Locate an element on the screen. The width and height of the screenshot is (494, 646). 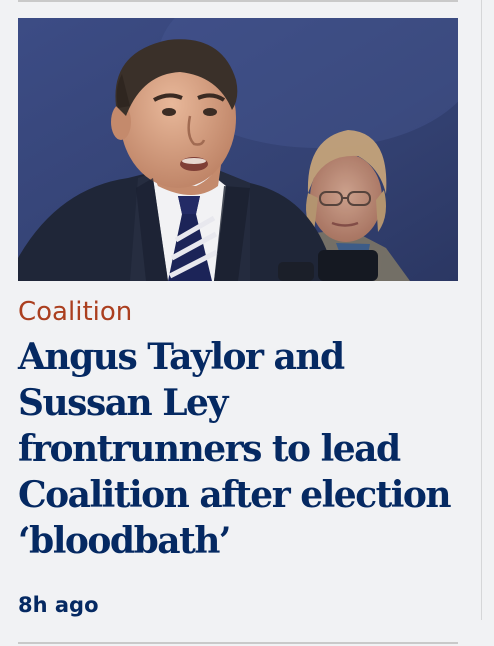
bottom-divider is located at coordinates (238, 643).